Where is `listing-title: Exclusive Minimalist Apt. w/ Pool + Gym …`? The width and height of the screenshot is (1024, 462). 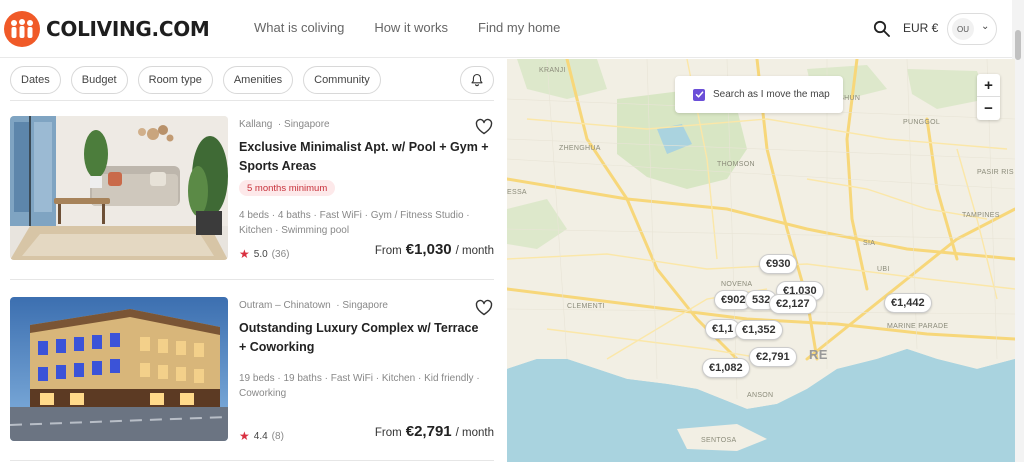
listing-title: Exclusive Minimalist Apt. w/ Pool + Gym … is located at coordinates (364, 157).